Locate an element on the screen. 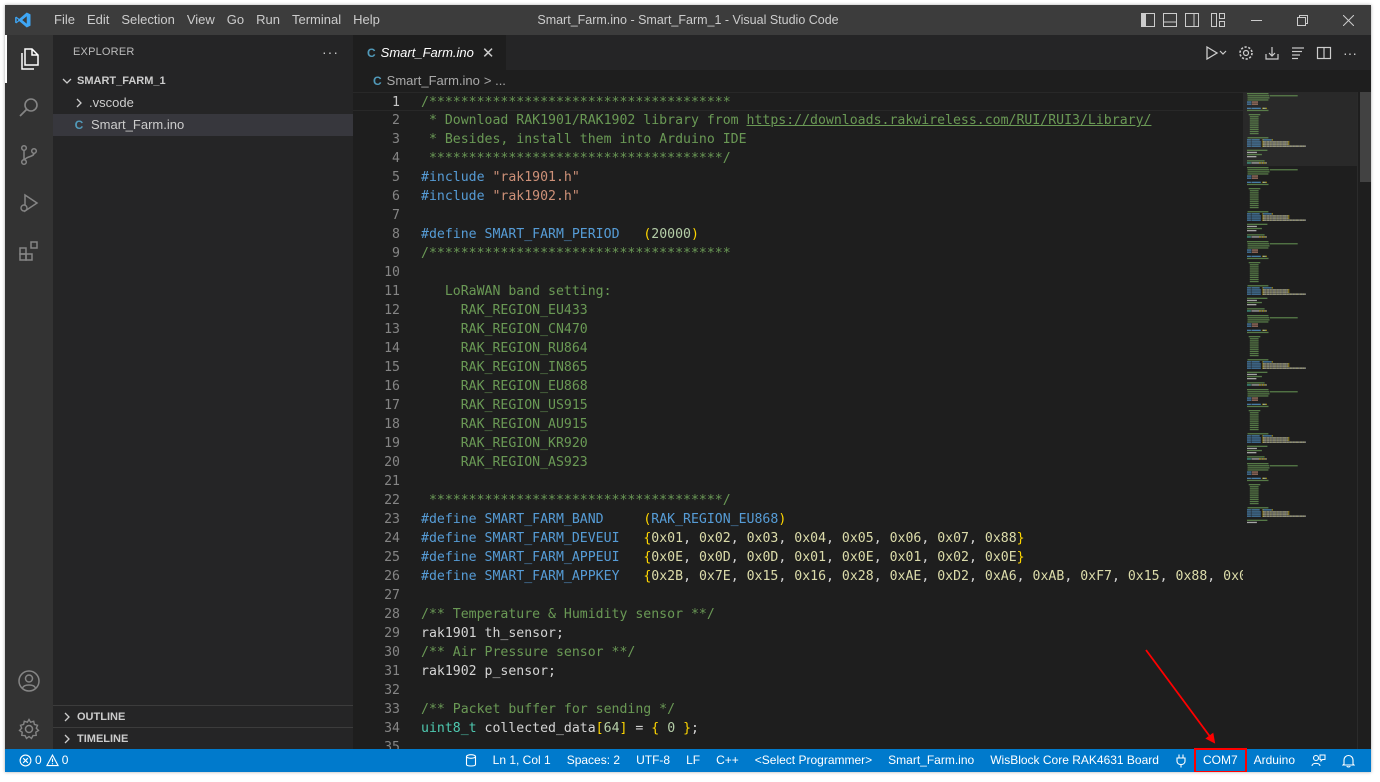  toggle-secondary-sidebar-icon is located at coordinates (1192, 20).